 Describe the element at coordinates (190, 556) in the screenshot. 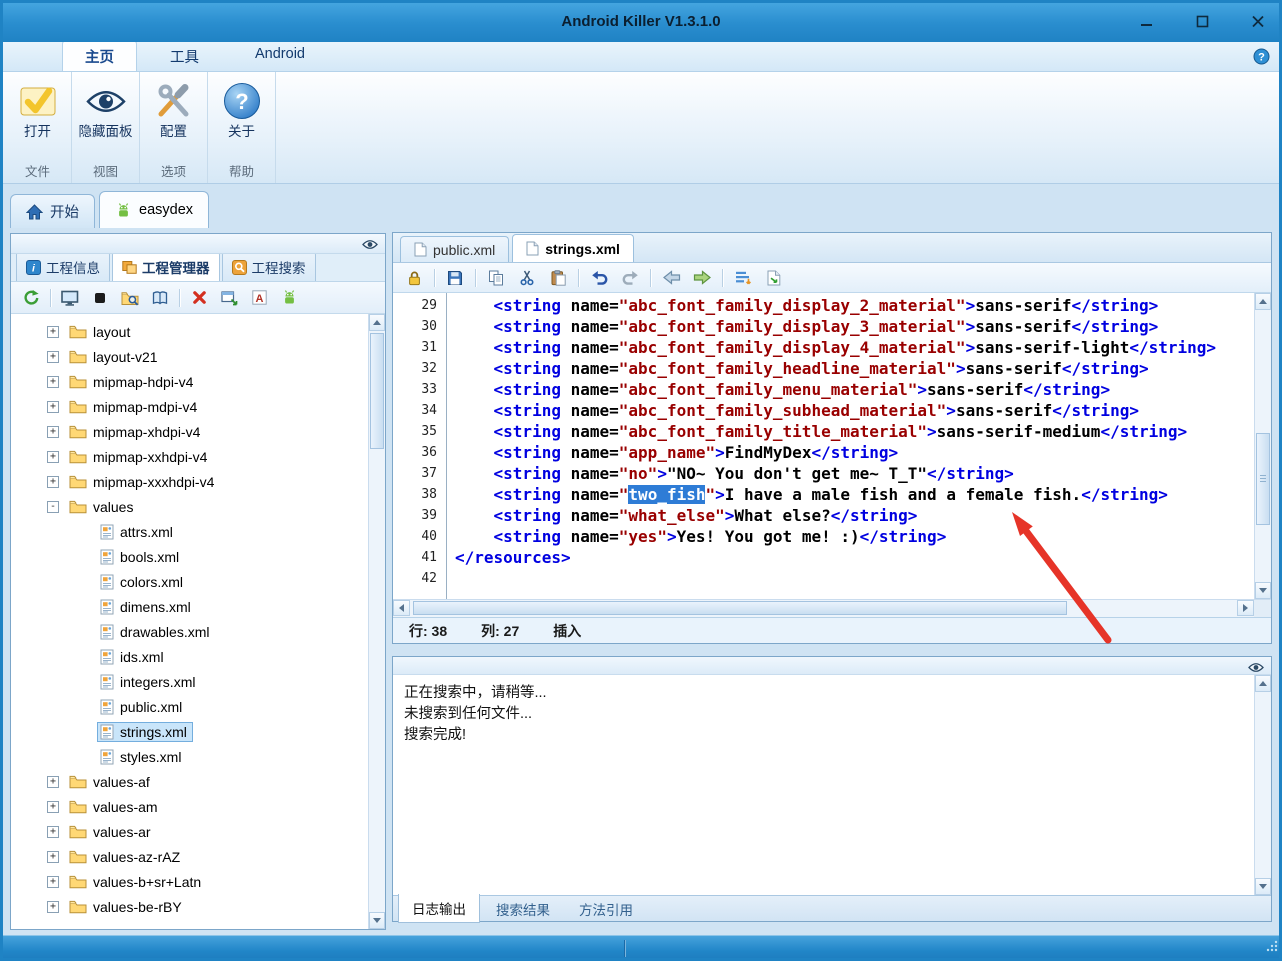

I see `tree-item-bools-xml: bools.xml` at that location.